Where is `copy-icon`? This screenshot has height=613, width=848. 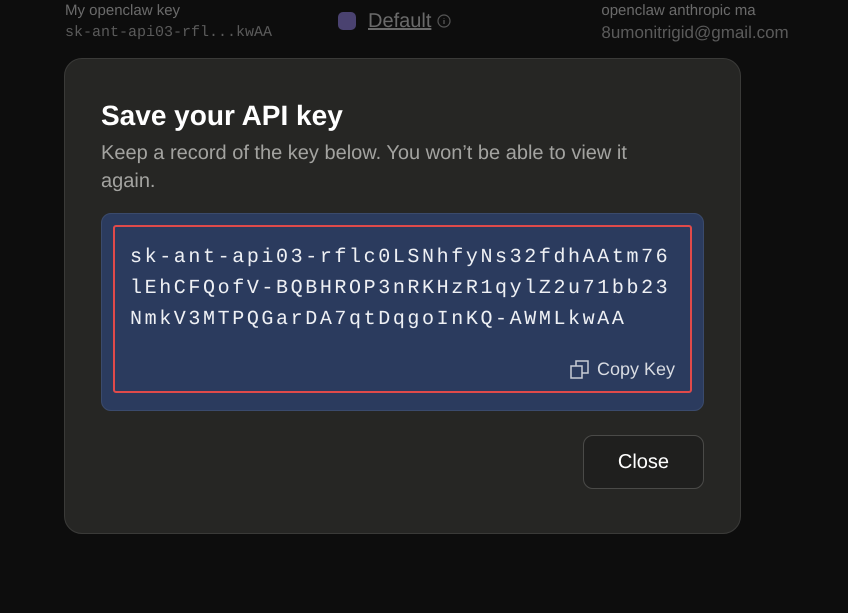
copy-icon is located at coordinates (579, 369).